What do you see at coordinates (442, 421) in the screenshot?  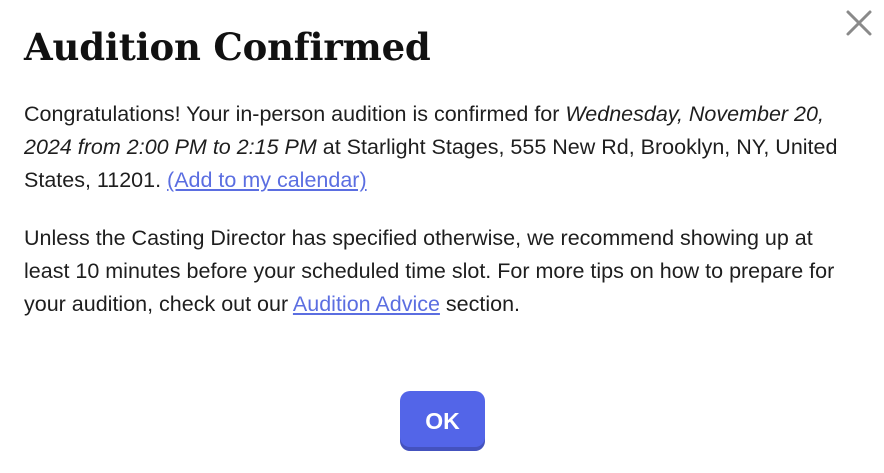 I see `ok-button: OK` at bounding box center [442, 421].